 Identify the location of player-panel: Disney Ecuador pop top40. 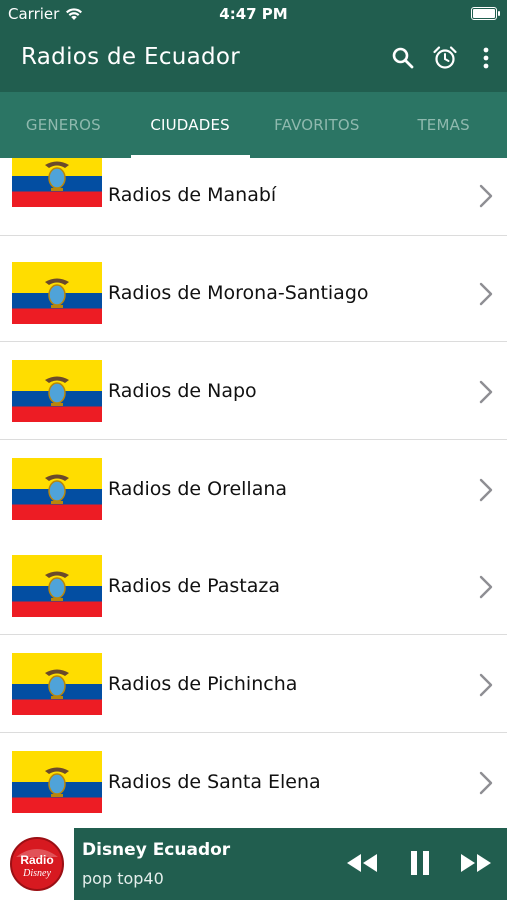
(290, 864).